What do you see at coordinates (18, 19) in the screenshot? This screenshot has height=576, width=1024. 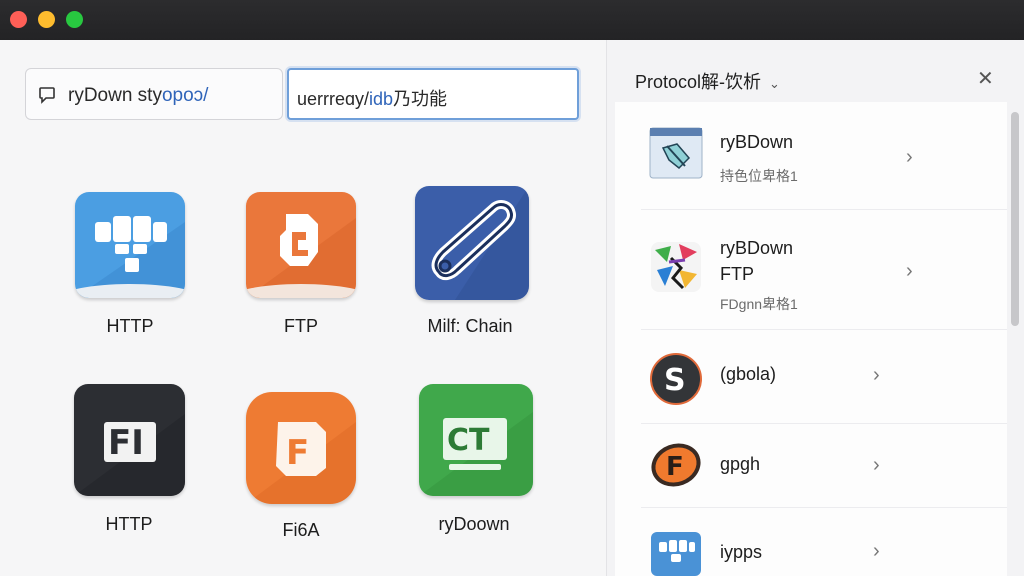 I see `close-window-button` at bounding box center [18, 19].